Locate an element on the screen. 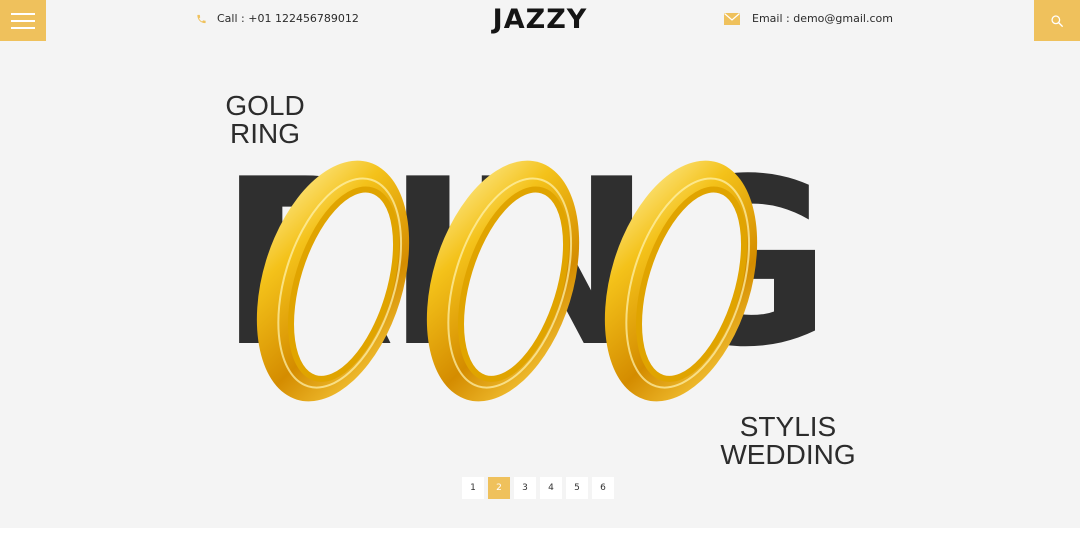  site-logo: JAZZY is located at coordinates (540, 19).